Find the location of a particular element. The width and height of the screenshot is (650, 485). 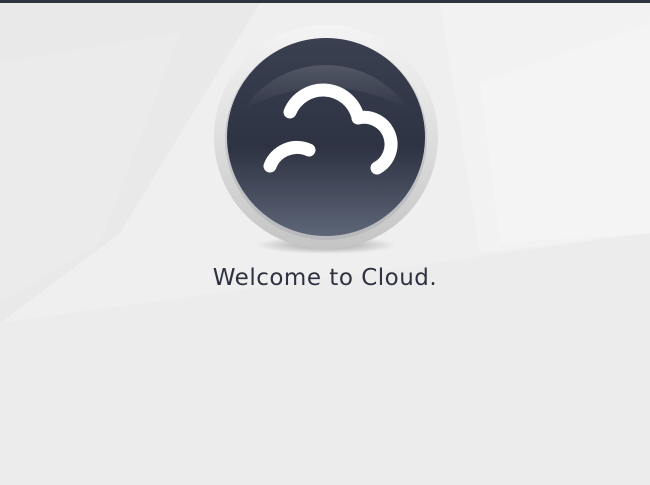

welcome-message: Welcome to Cloud. is located at coordinates (325, 278).